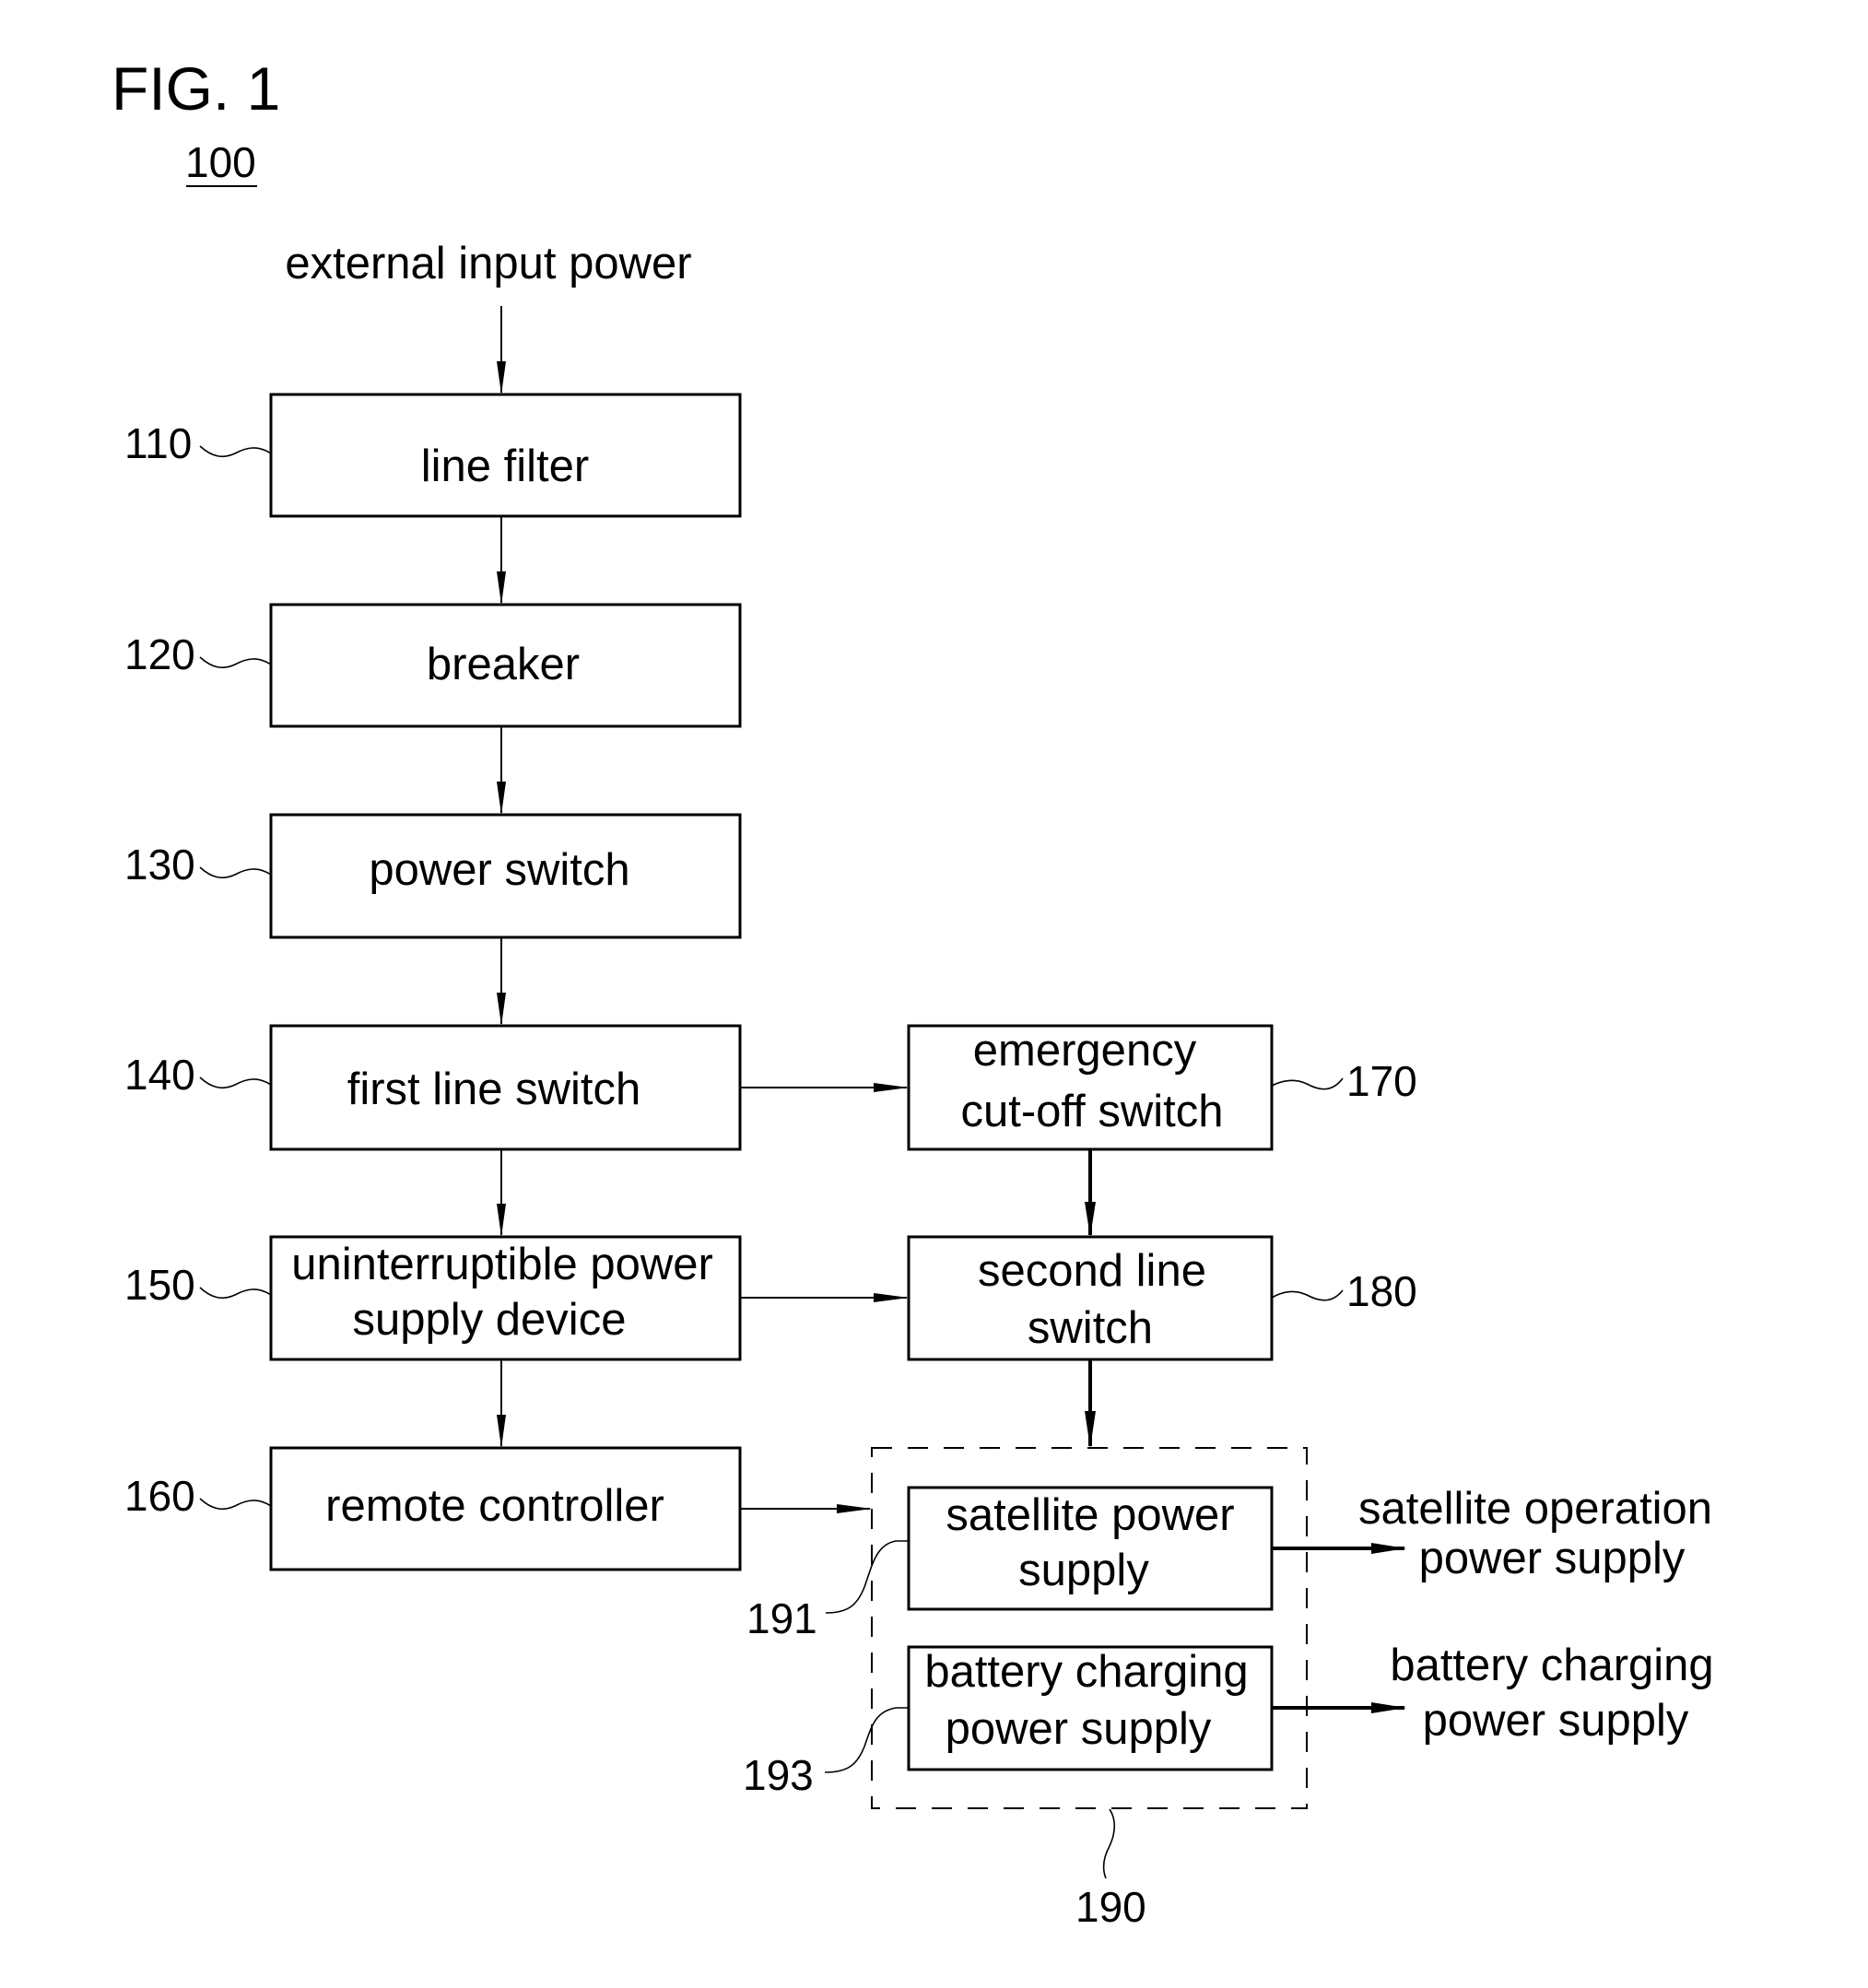  Describe the element at coordinates (1110, 1907) in the screenshot. I see `ref-label: 190` at that location.